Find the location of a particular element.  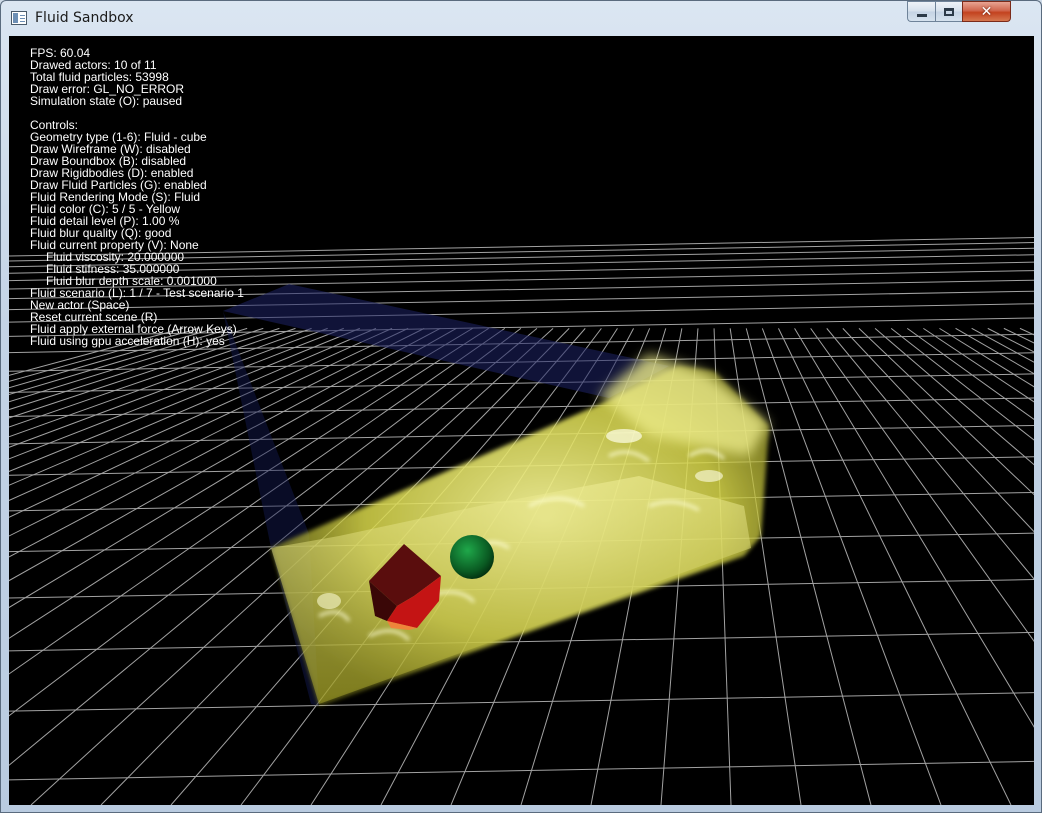

minimize-button is located at coordinates (921, 11).